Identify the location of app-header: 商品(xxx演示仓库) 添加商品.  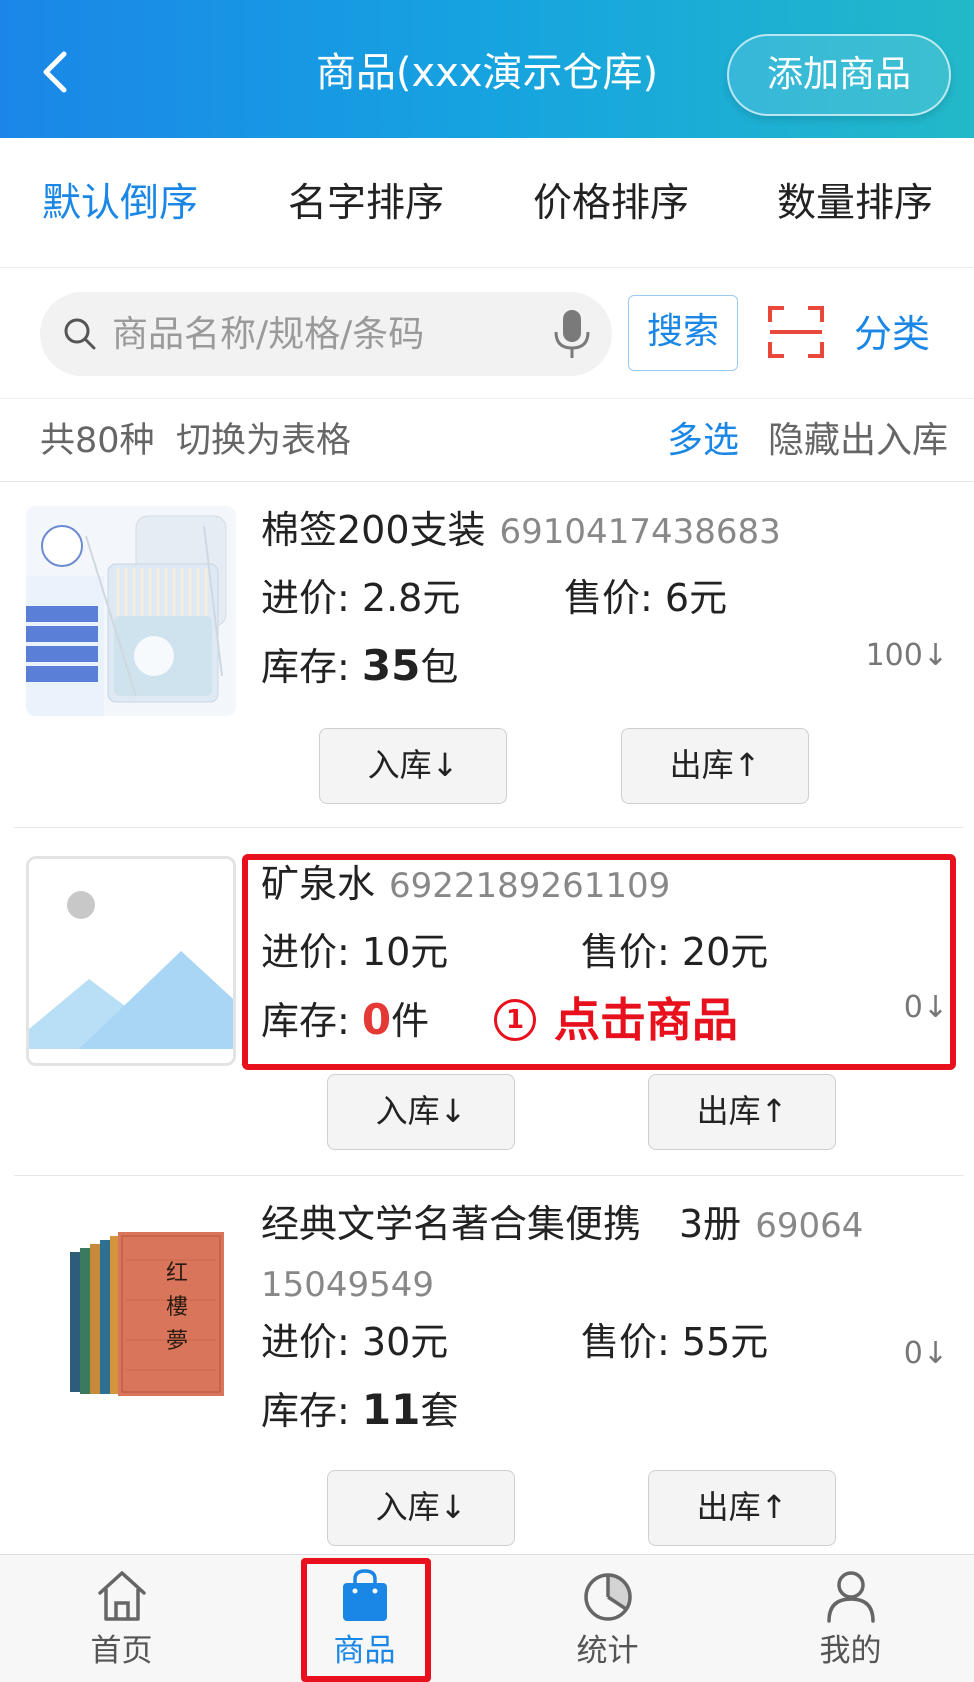
(487, 69).